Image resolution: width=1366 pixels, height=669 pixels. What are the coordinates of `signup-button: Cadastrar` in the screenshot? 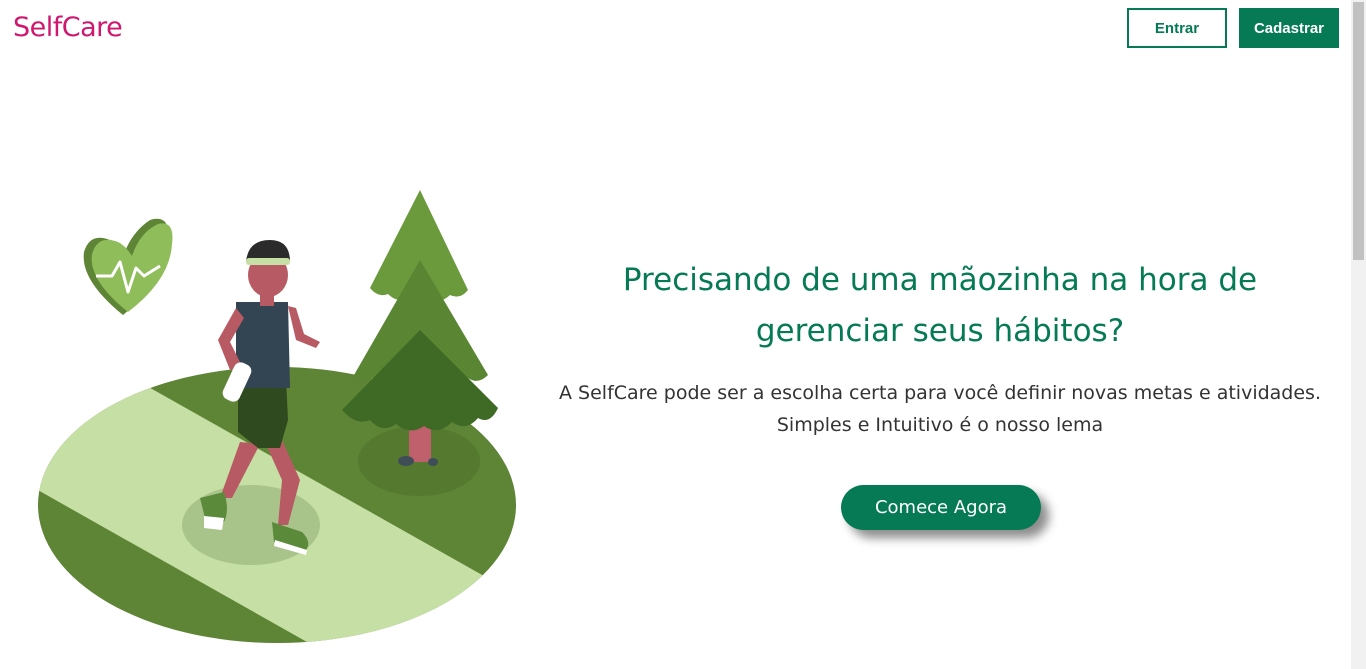 It's located at (1289, 28).